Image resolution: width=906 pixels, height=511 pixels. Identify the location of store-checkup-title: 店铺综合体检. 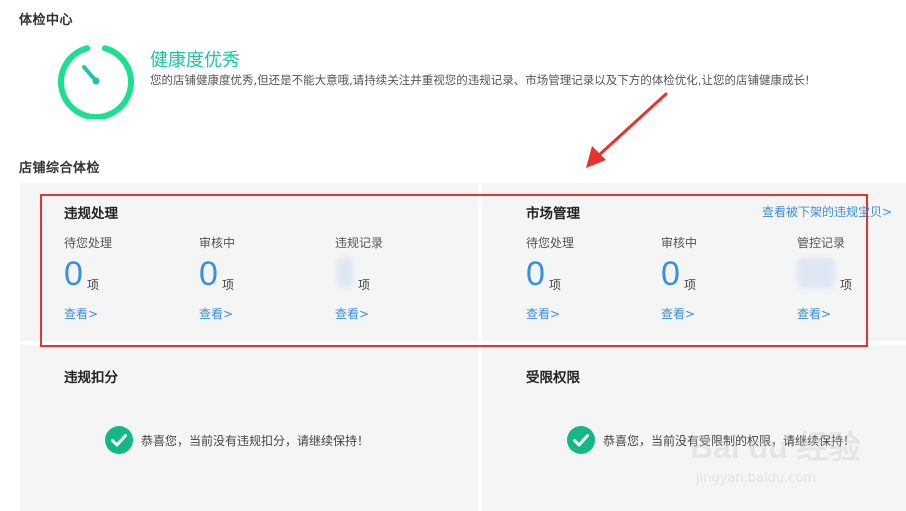
(60, 168).